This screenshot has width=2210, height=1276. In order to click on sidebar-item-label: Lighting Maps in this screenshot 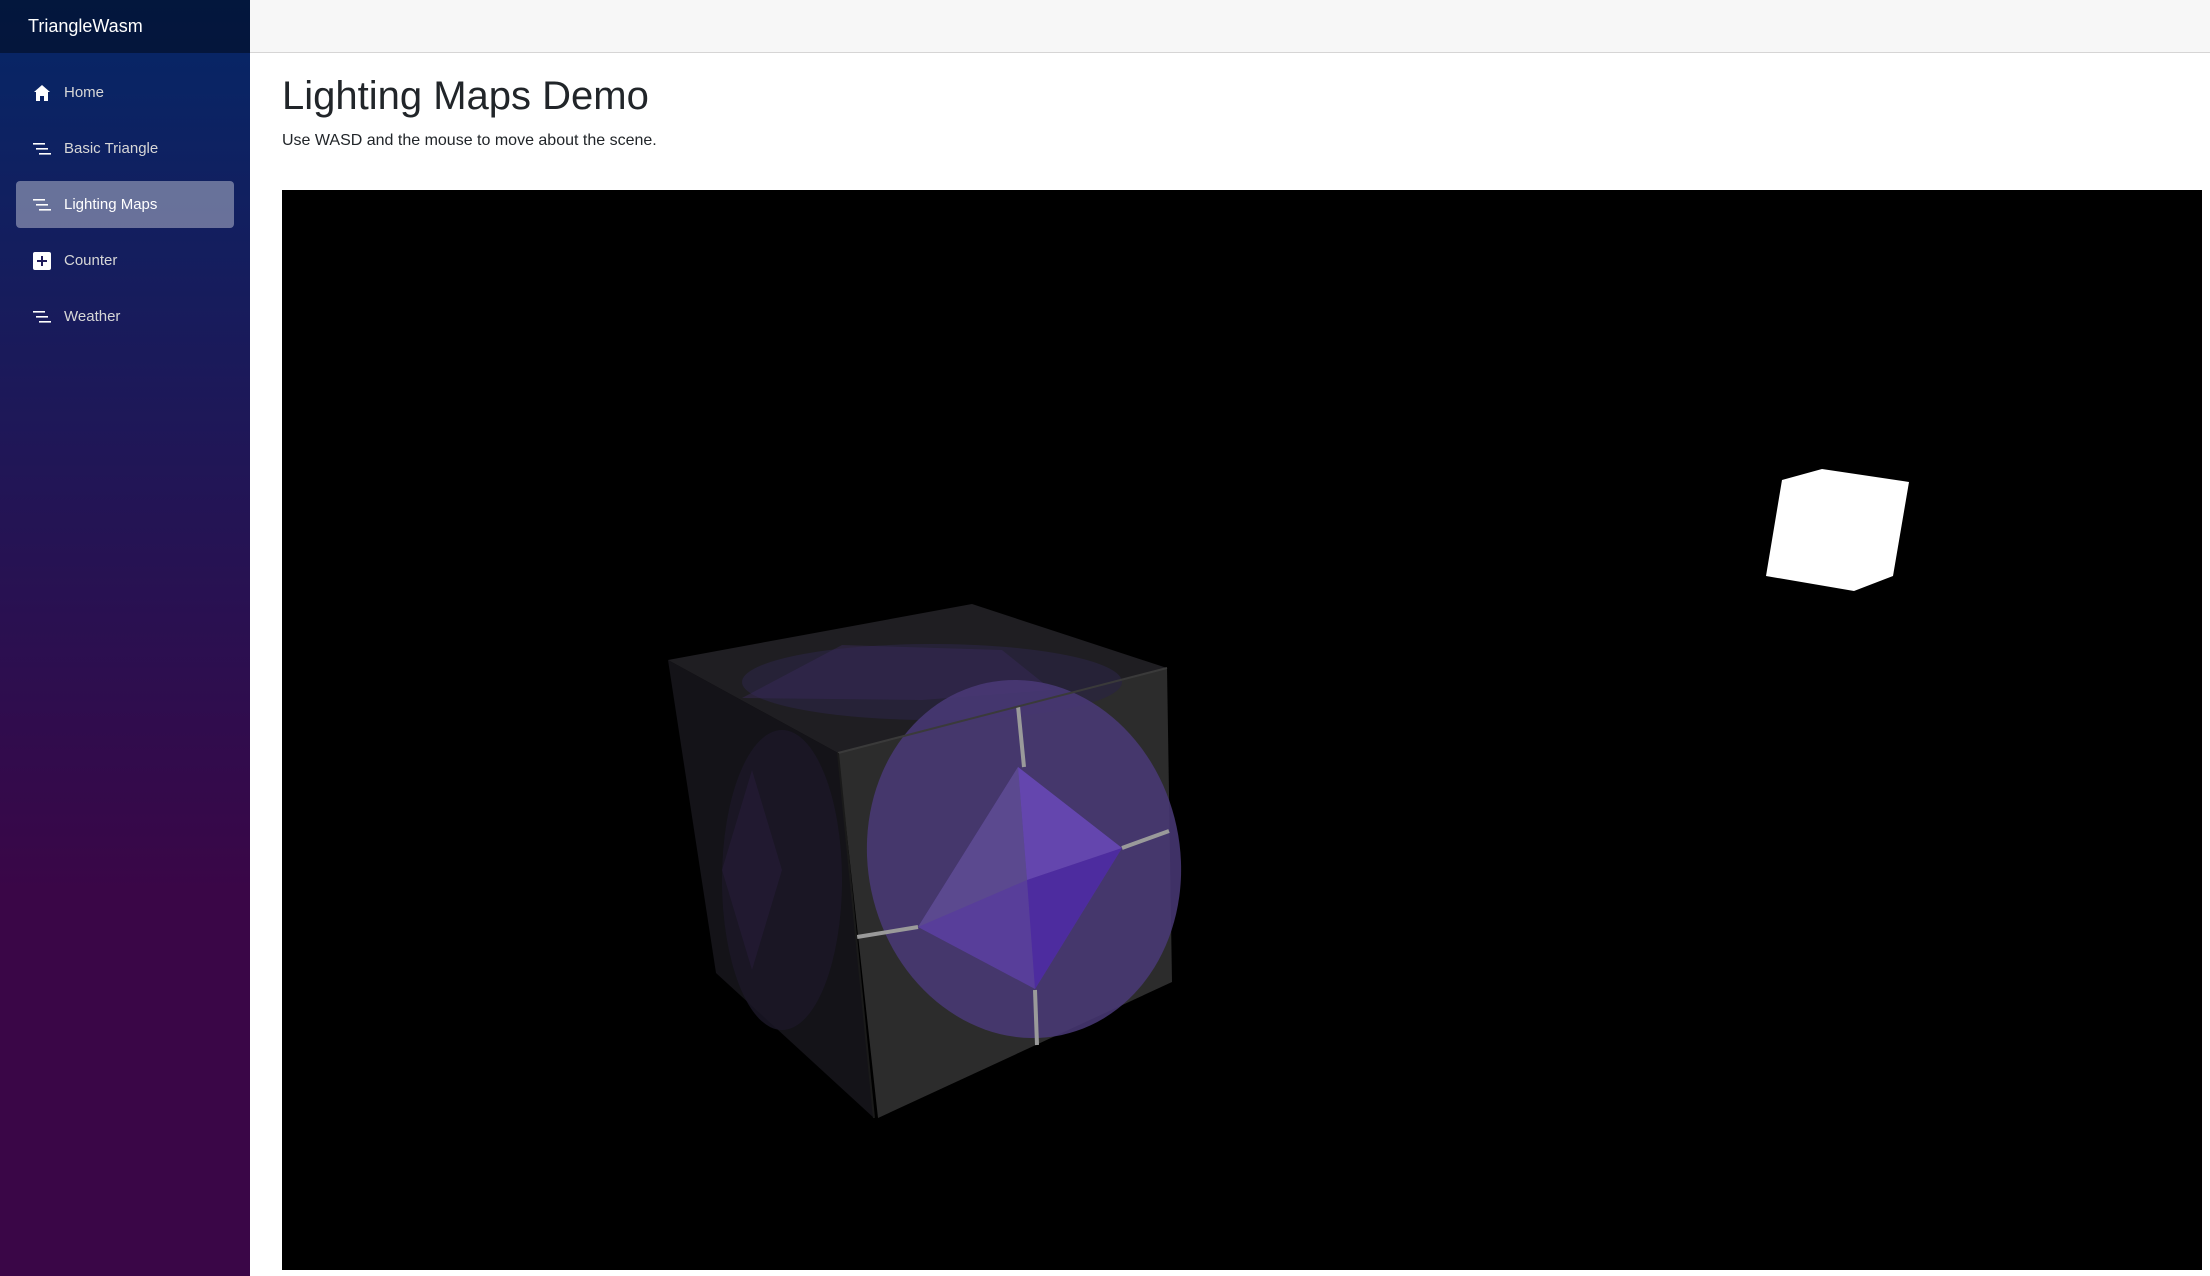, I will do `click(111, 204)`.